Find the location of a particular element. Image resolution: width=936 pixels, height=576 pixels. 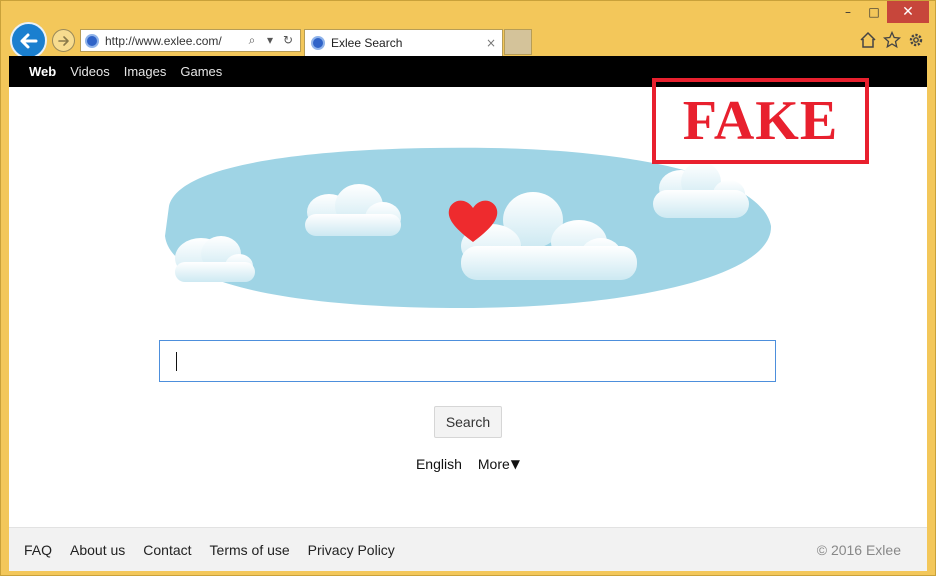

tab-title: Exlee Search is located at coordinates (367, 43).